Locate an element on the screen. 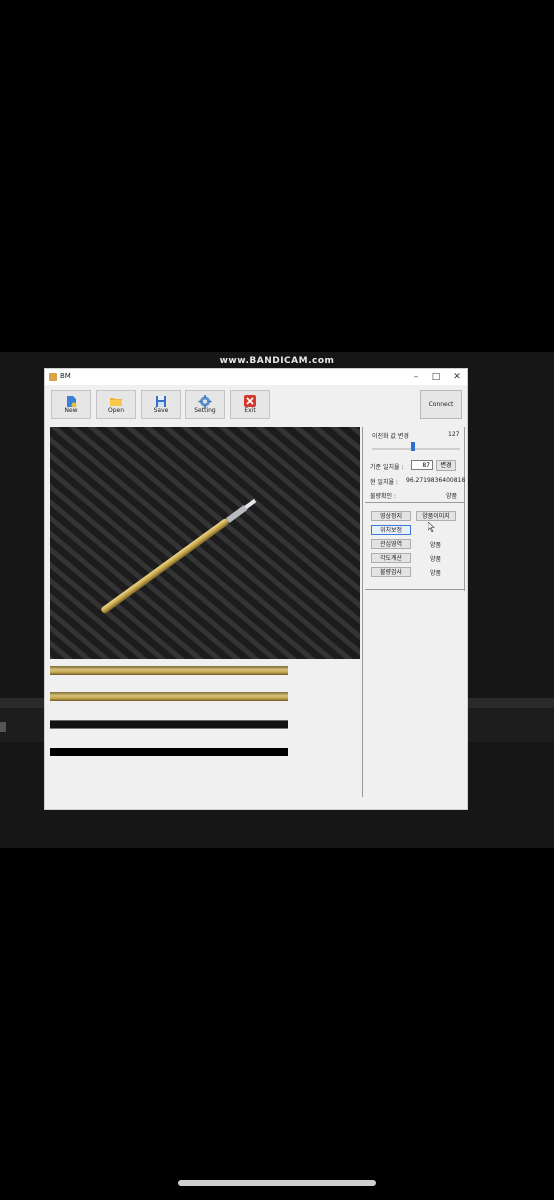 The width and height of the screenshot is (554, 1200). threshold-value: 127 is located at coordinates (454, 434).